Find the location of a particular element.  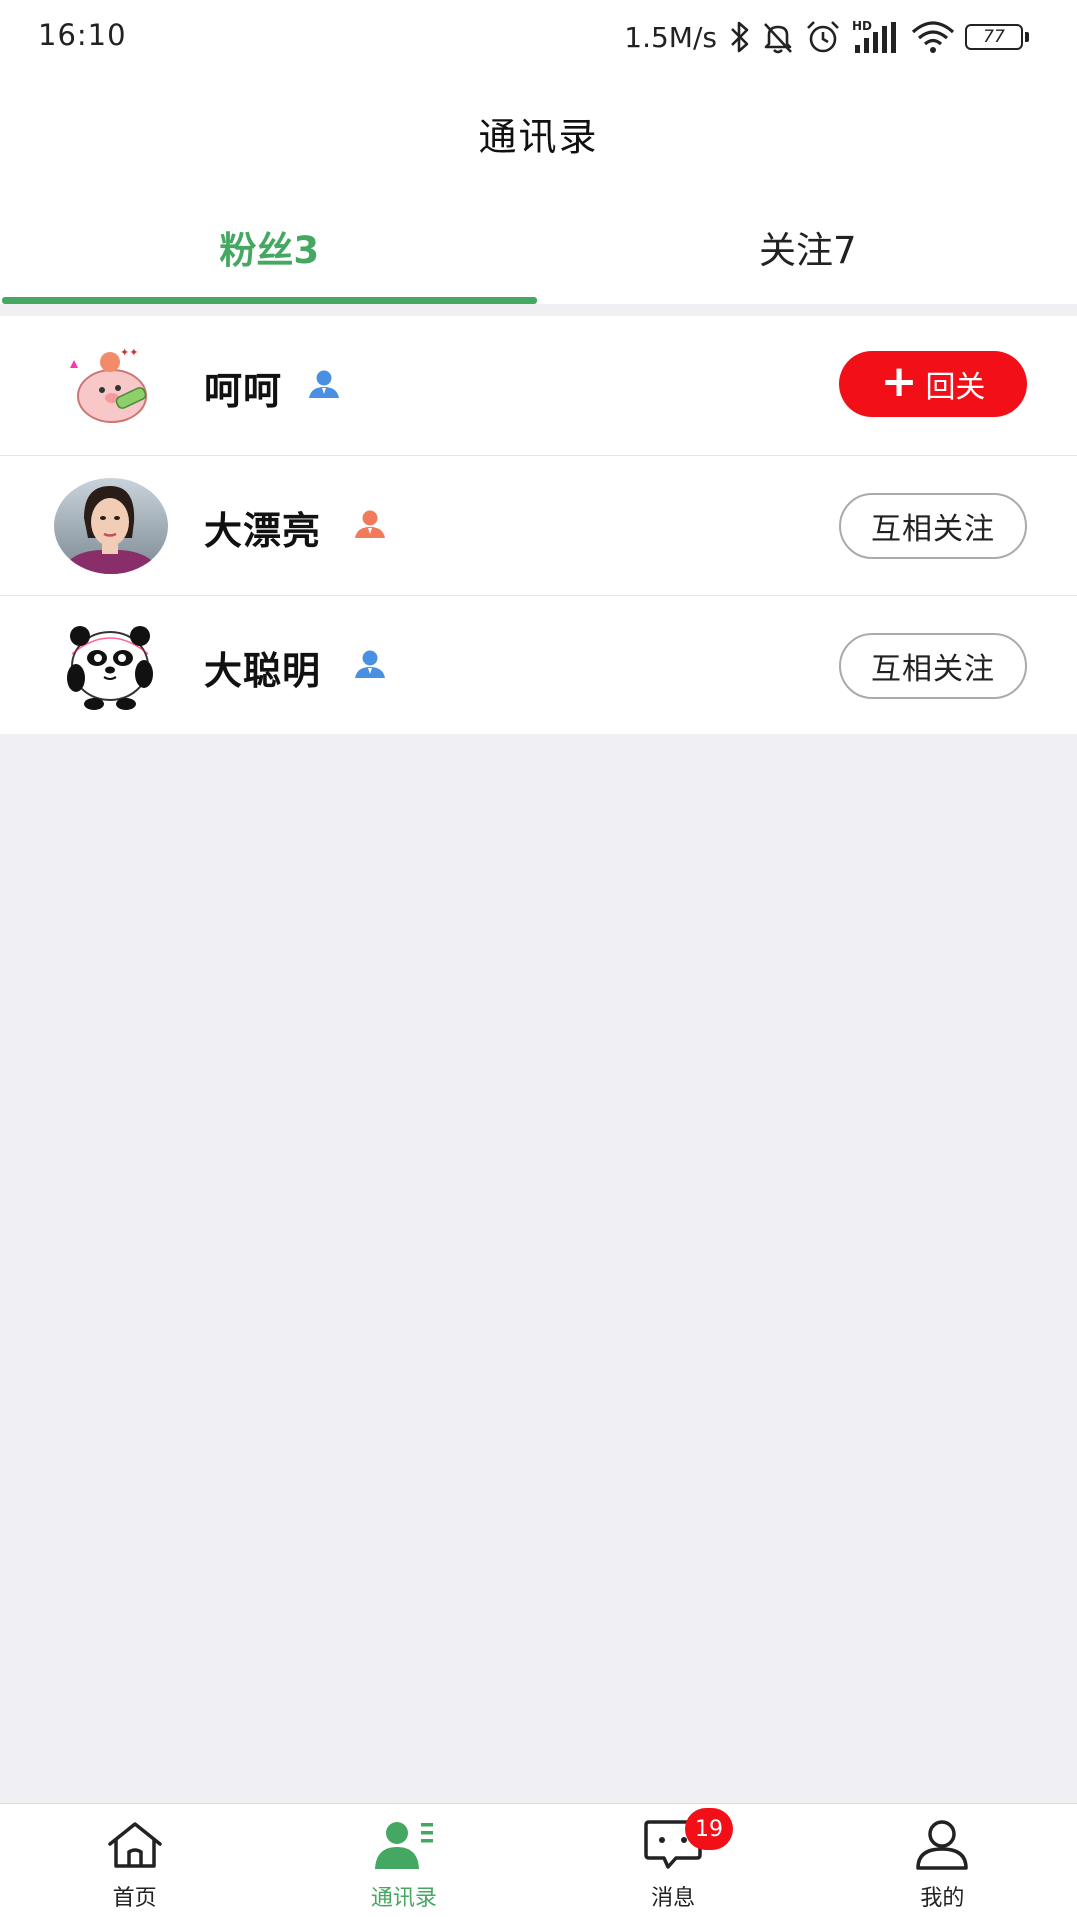

home-icon is located at coordinates (135, 1845).